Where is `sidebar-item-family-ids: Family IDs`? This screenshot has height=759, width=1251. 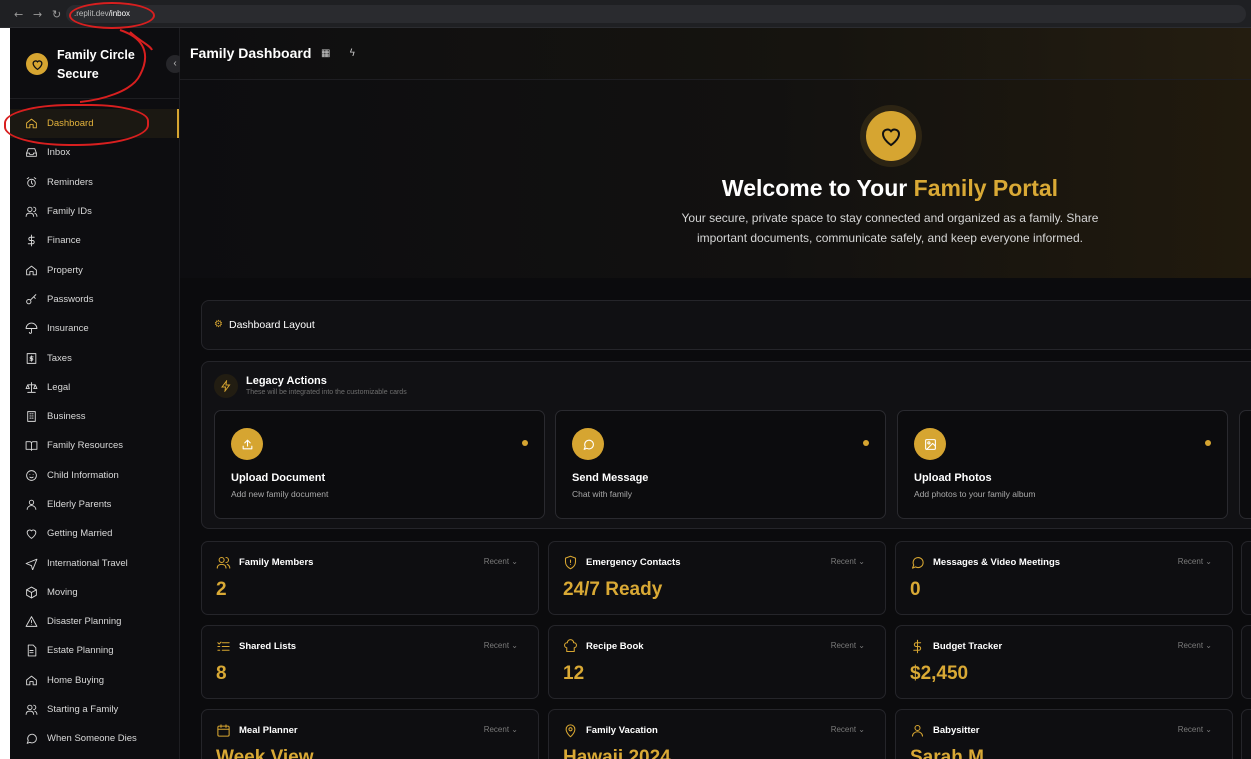 sidebar-item-family-ids: Family IDs is located at coordinates (95, 211).